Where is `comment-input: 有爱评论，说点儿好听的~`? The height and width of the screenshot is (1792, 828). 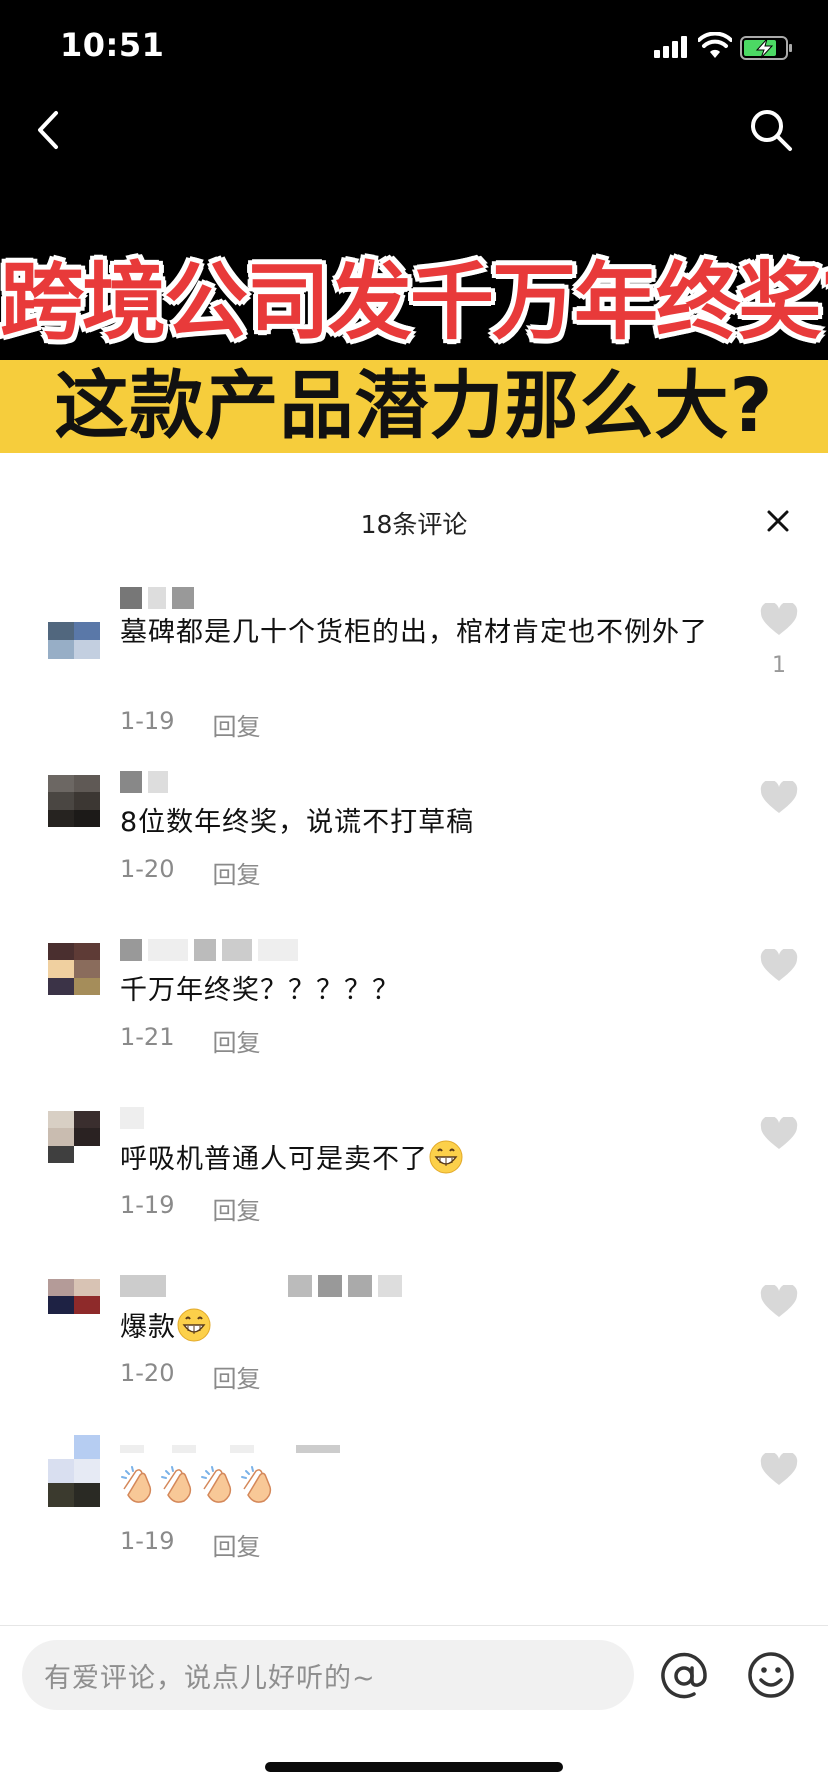
comment-input: 有爱评论，说点儿好听的~ is located at coordinates (328, 1675).